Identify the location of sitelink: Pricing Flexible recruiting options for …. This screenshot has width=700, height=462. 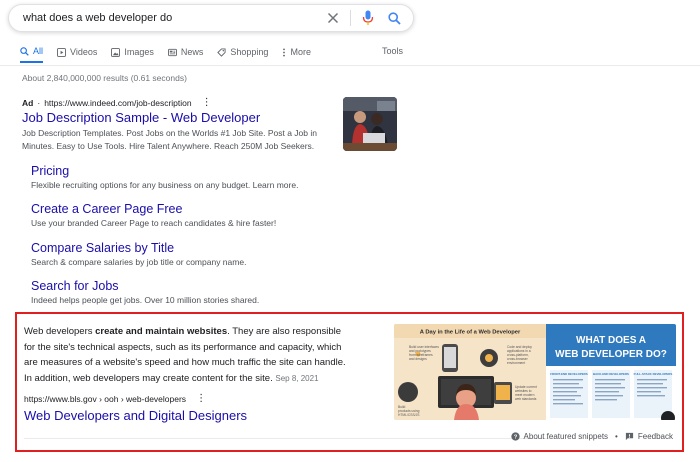
(164, 177).